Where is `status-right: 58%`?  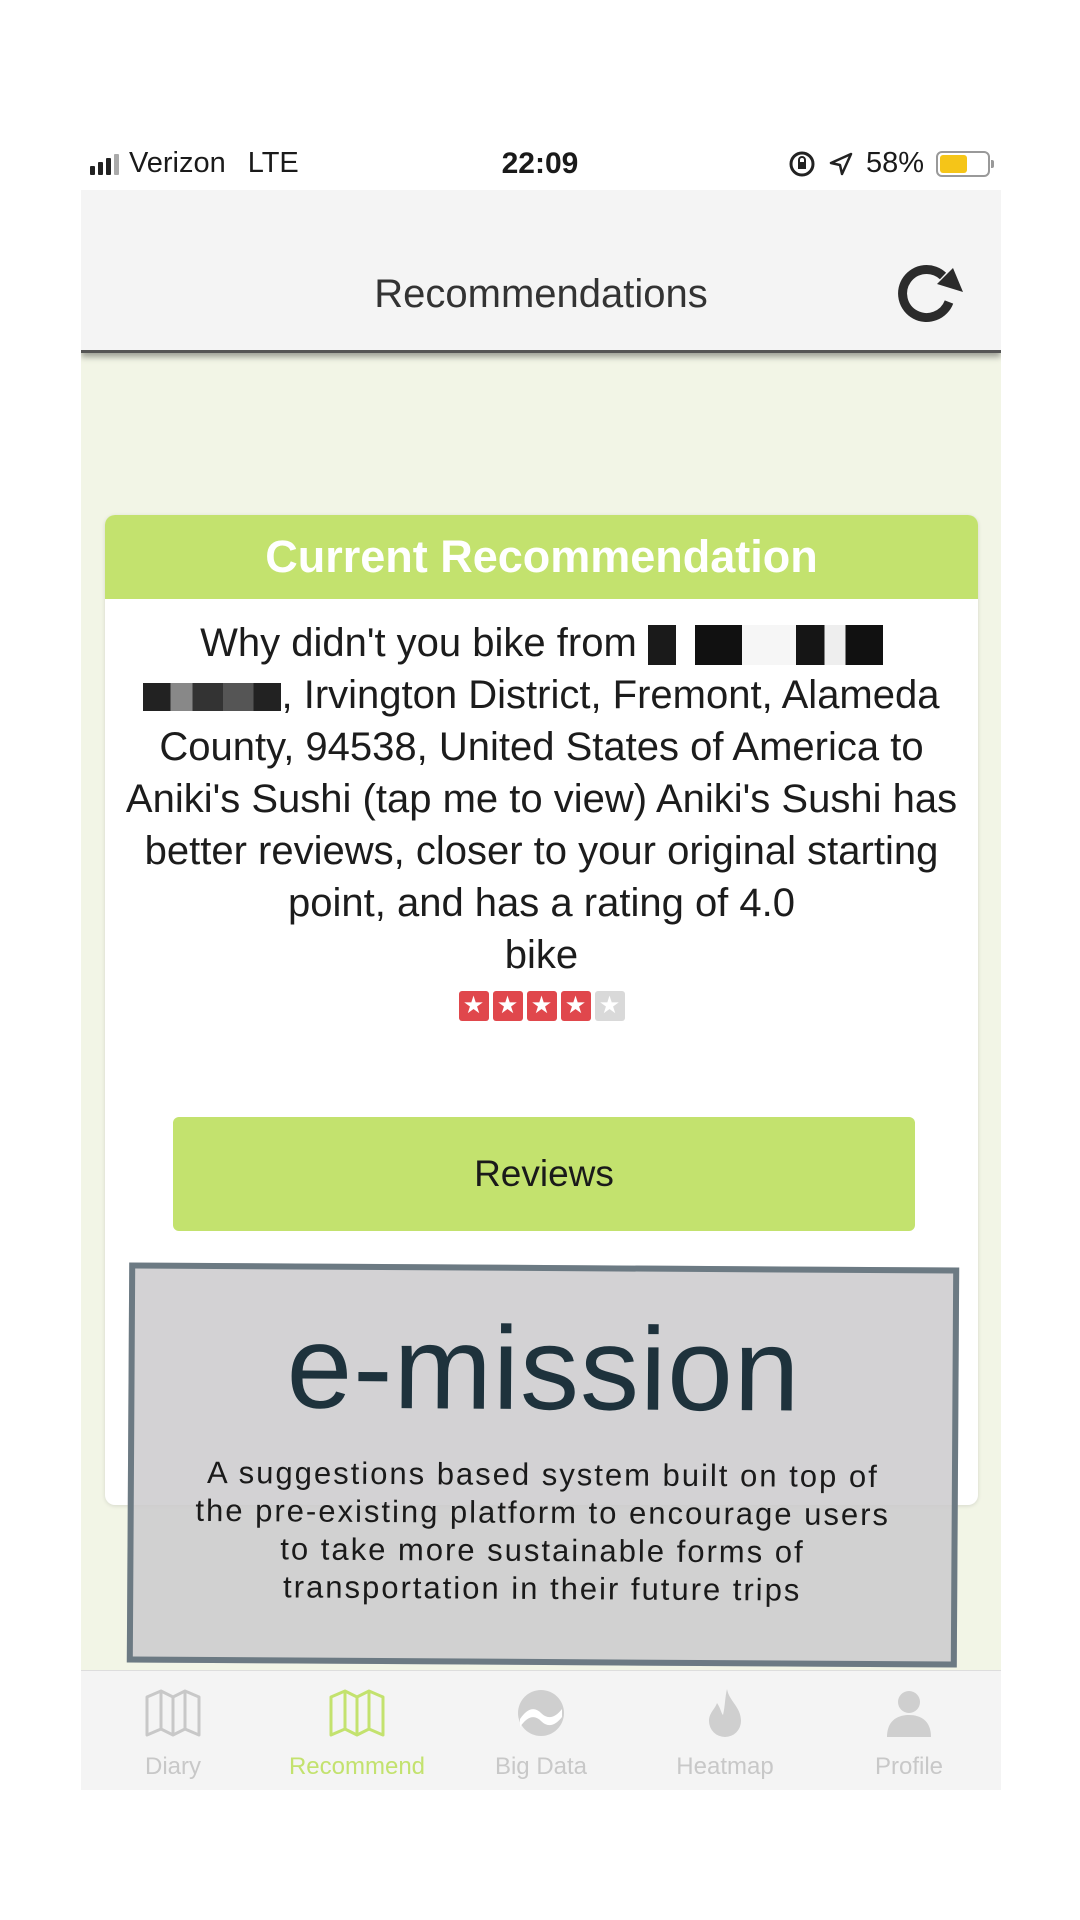 status-right: 58% is located at coordinates (891, 163).